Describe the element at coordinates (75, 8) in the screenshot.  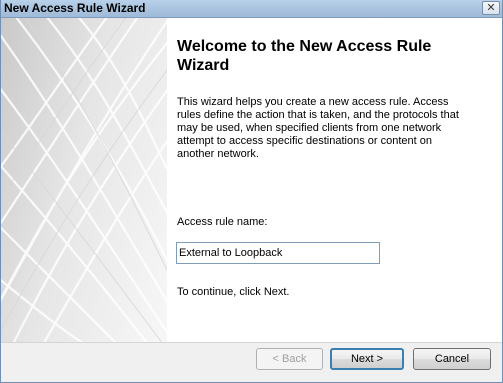
I see `window-title: New Access Rule Wizard` at that location.